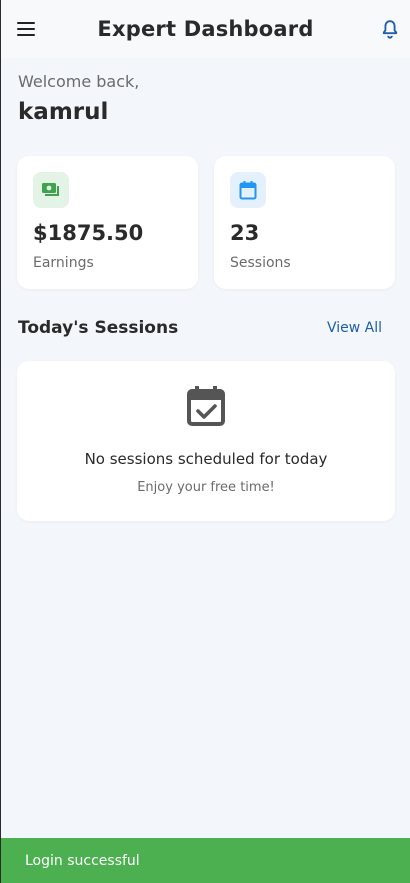 The width and height of the screenshot is (410, 883). I want to click on earnings-card: $1875.50 Earnings, so click(107, 222).